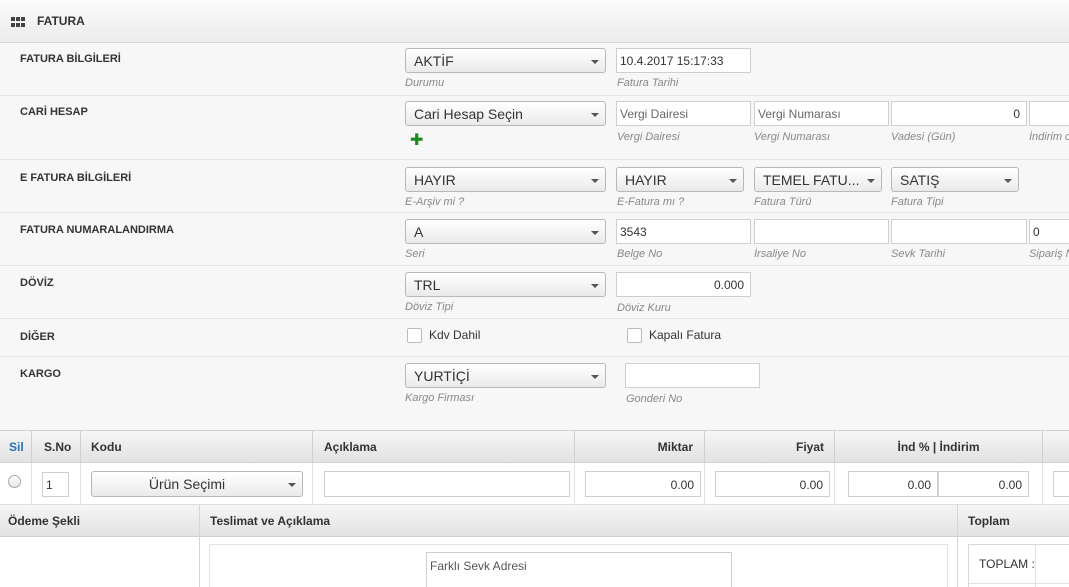 This screenshot has width=1069, height=587. What do you see at coordinates (648, 137) in the screenshot?
I see `vergi-dairesi-hint: Vergi Dairesi` at bounding box center [648, 137].